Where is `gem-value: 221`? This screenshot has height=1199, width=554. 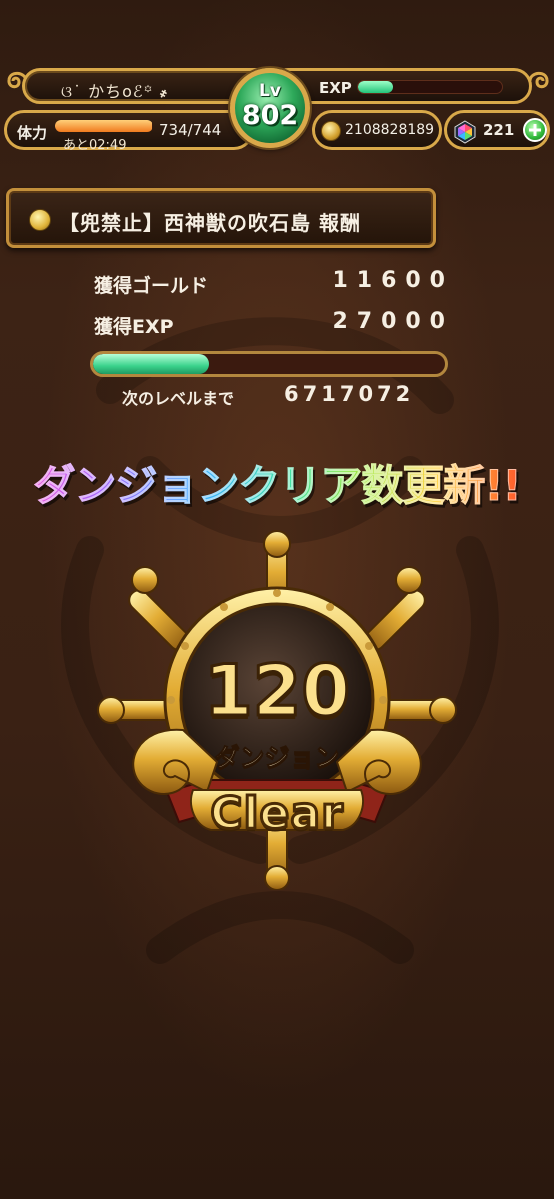
gem-value: 221 is located at coordinates (499, 130).